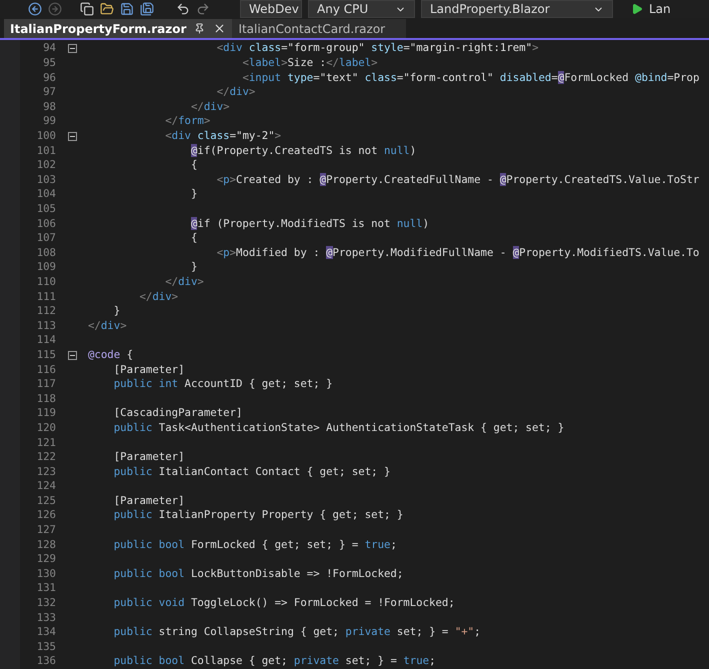 The height and width of the screenshot is (669, 709). I want to click on line-number: 105, so click(46, 209).